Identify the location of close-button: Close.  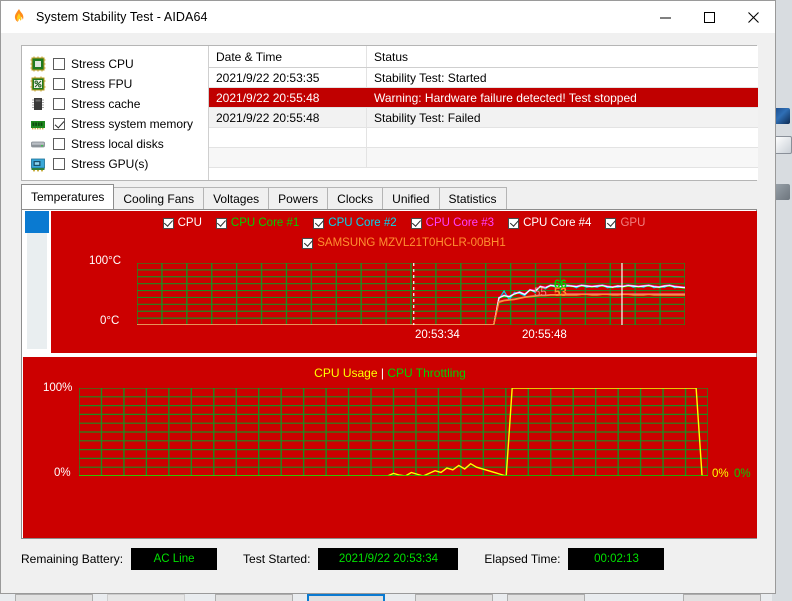
(722, 597).